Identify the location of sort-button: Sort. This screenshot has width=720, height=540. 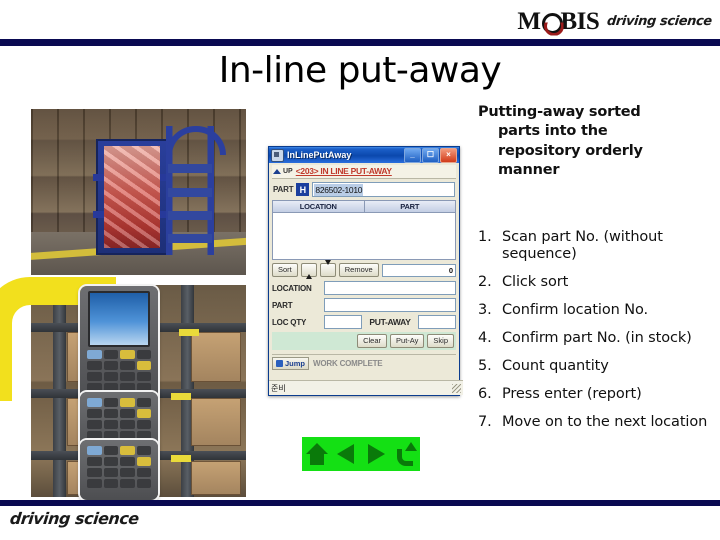
(285, 270).